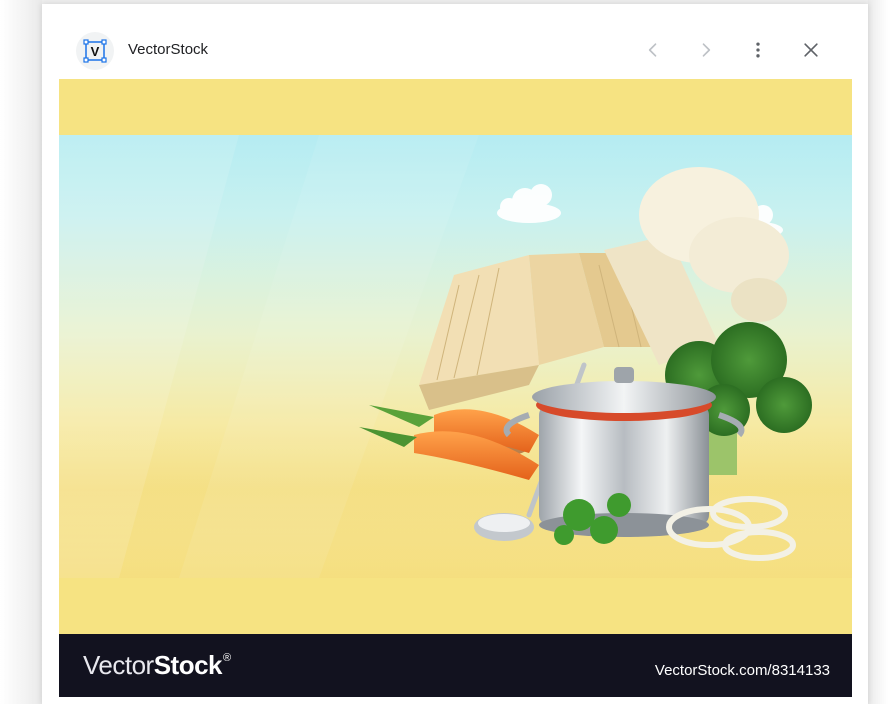 This screenshot has width=888, height=704. What do you see at coordinates (878, 352) in the screenshot?
I see `right-gutter` at bounding box center [878, 352].